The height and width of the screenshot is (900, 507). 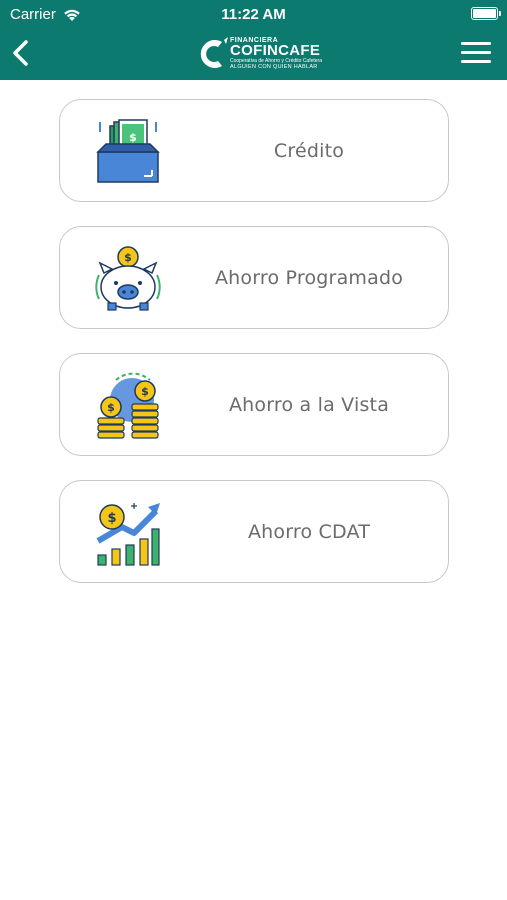 What do you see at coordinates (309, 404) in the screenshot?
I see `menu-item-label: Ahorro a la Vista` at bounding box center [309, 404].